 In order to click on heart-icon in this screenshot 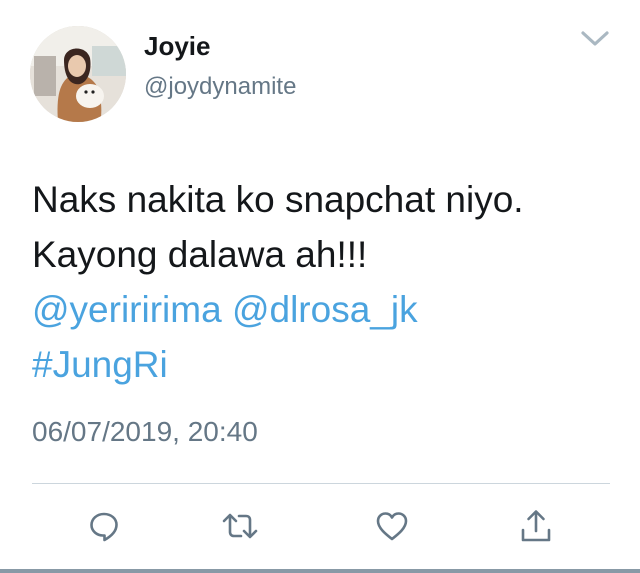, I will do `click(392, 526)`.